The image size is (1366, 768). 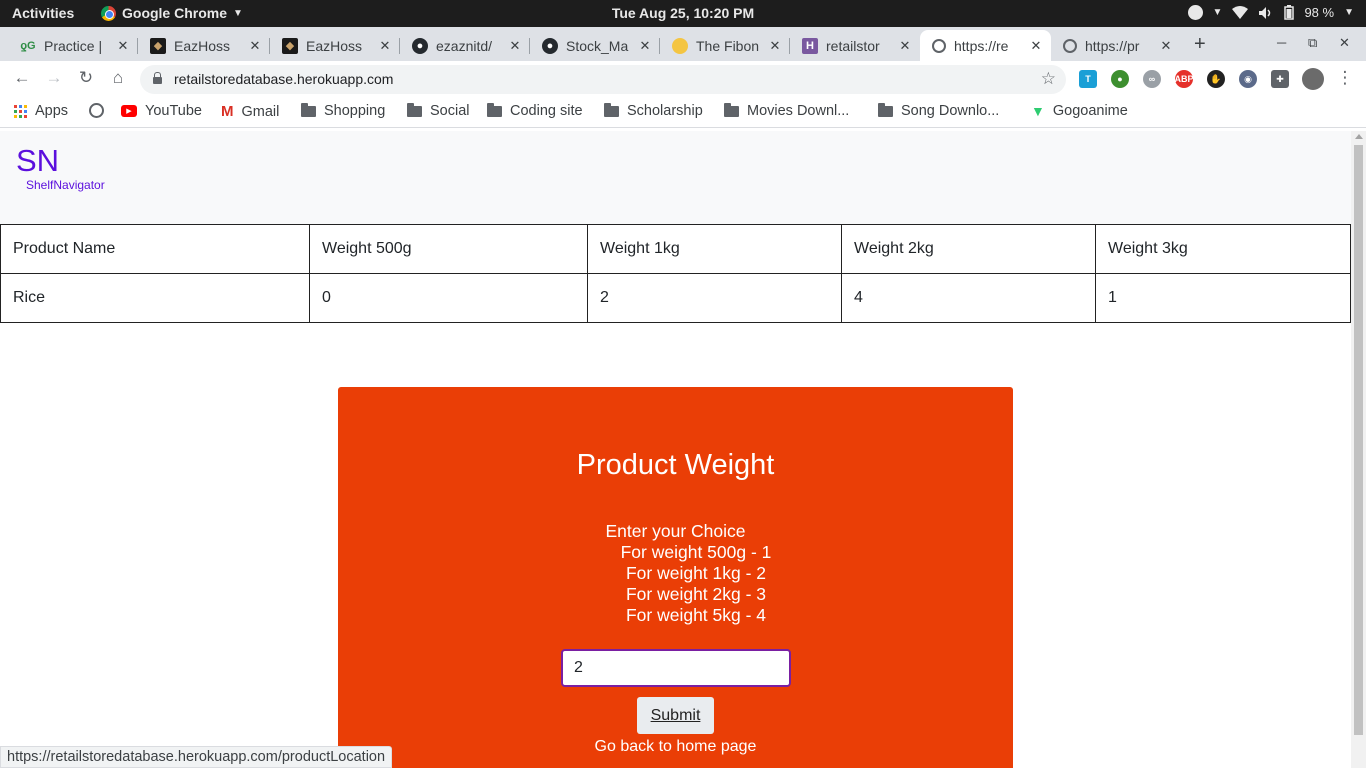 I want to click on brand-logo: SN, so click(x=37, y=161).